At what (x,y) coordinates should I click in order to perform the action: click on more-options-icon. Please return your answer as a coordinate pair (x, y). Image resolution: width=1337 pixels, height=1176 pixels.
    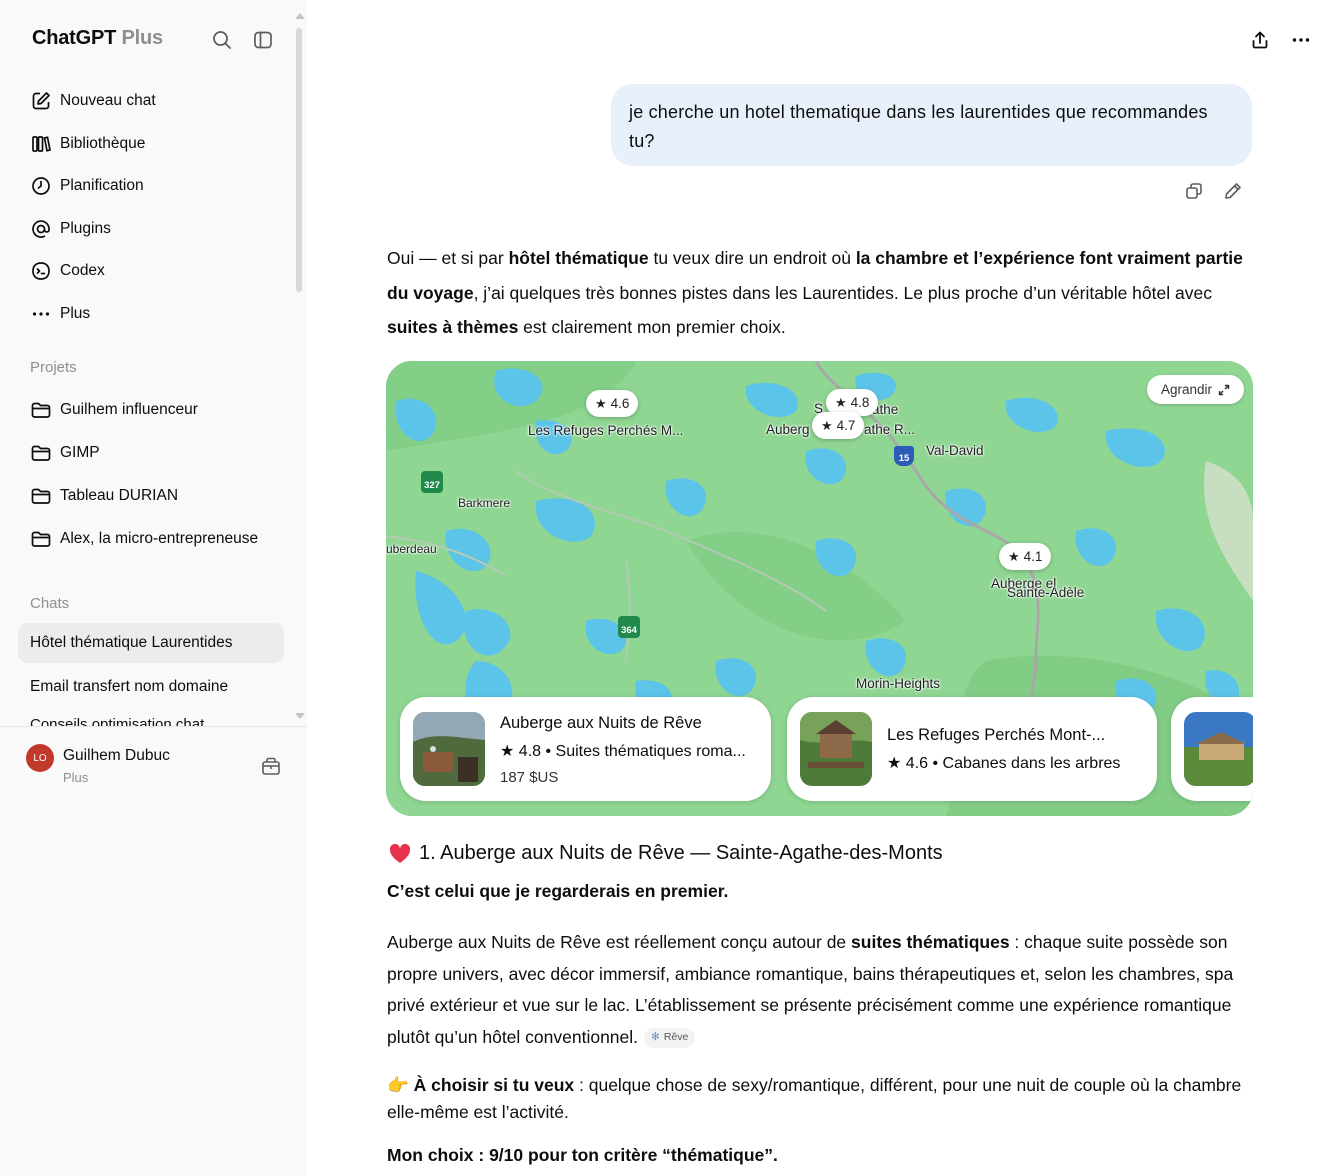
    Looking at the image, I should click on (1301, 40).